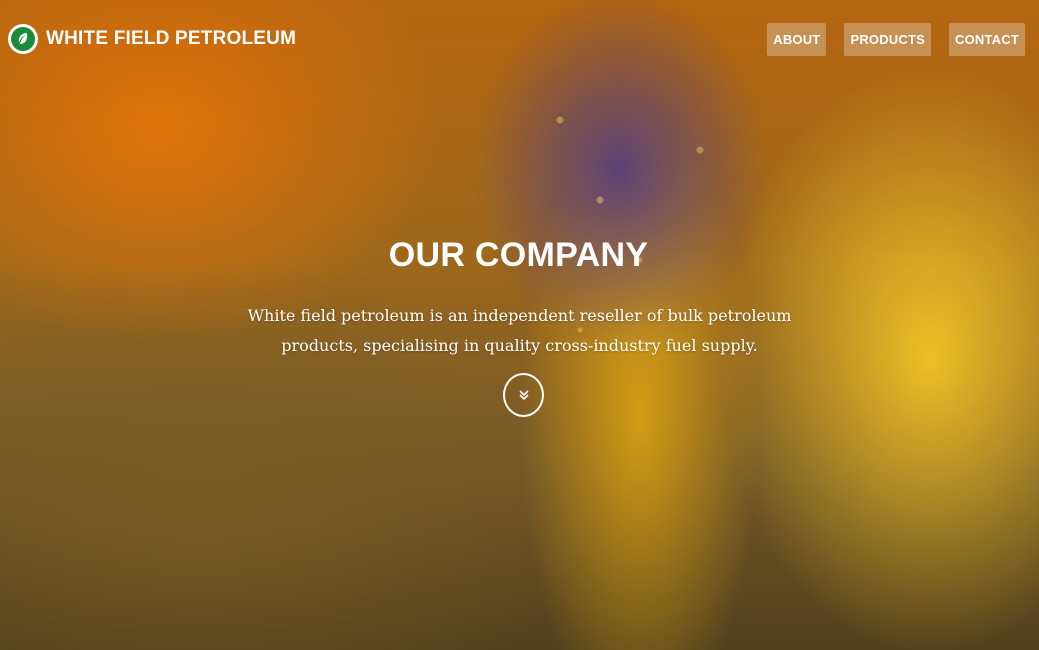 The image size is (1039, 650). I want to click on brand: WHITE FIELD PETROLEUM, so click(152, 39).